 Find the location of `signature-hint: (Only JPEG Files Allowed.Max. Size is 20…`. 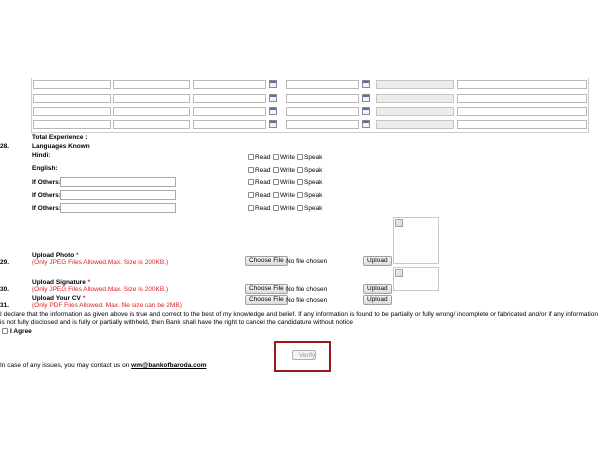

signature-hint: (Only JPEG Files Allowed.Max. Size is 20… is located at coordinates (100, 289).